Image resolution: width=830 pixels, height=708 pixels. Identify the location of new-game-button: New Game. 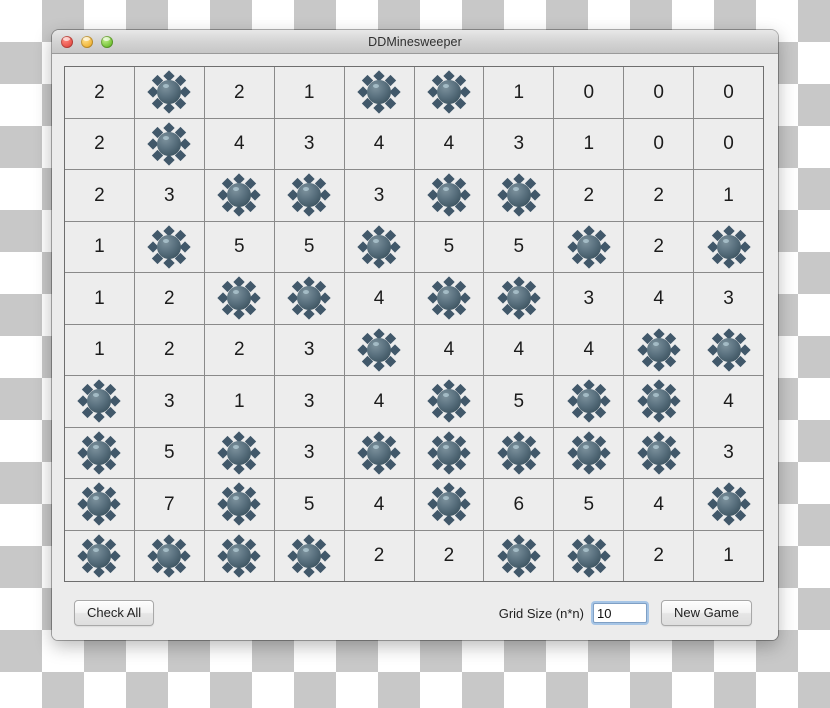
(706, 613).